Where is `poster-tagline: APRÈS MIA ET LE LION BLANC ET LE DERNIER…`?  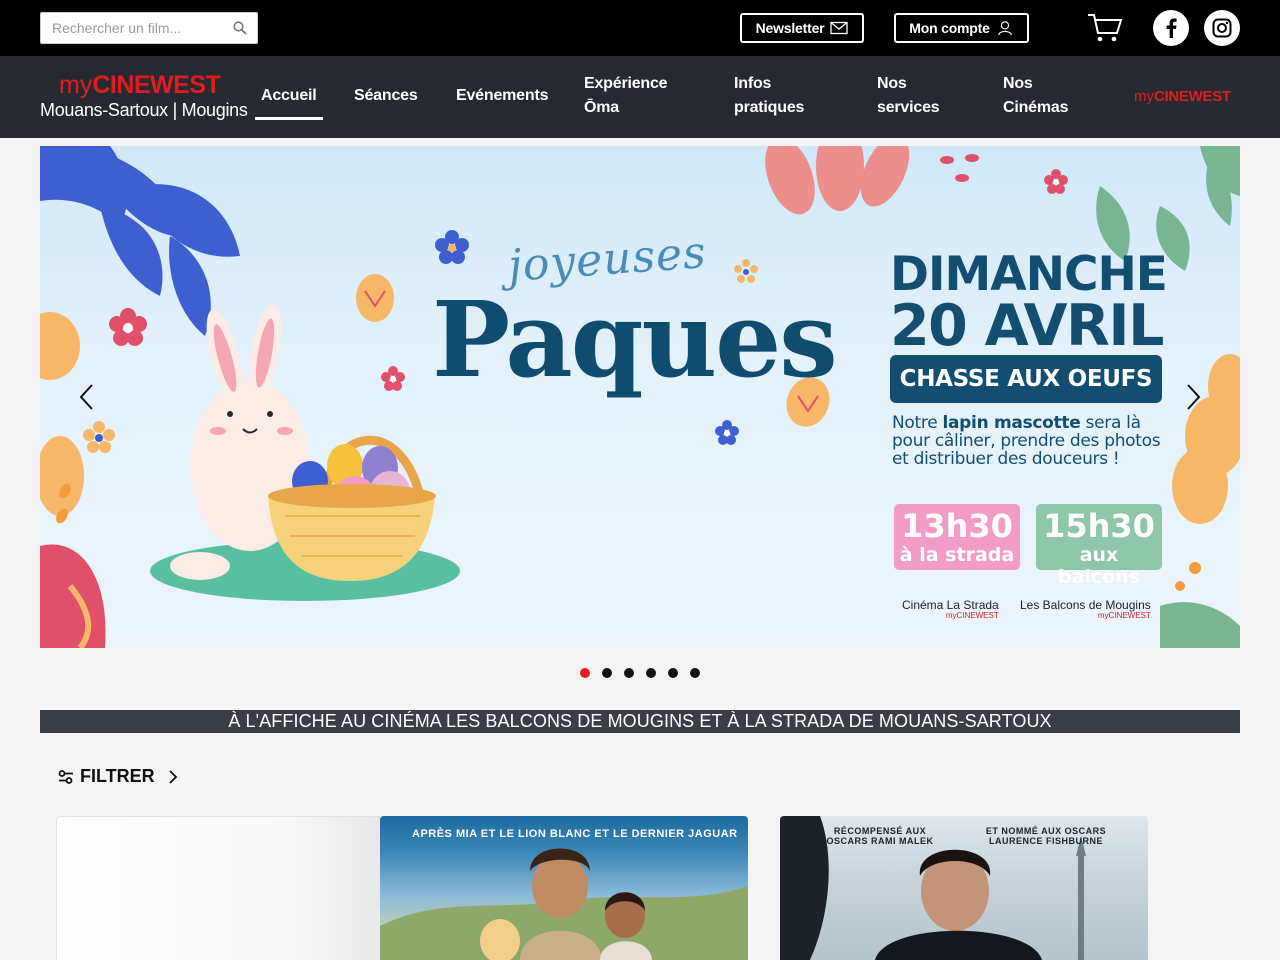
poster-tagline: APRÈS MIA ET LE LION BLANC ET LE DERNIER… is located at coordinates (575, 834).